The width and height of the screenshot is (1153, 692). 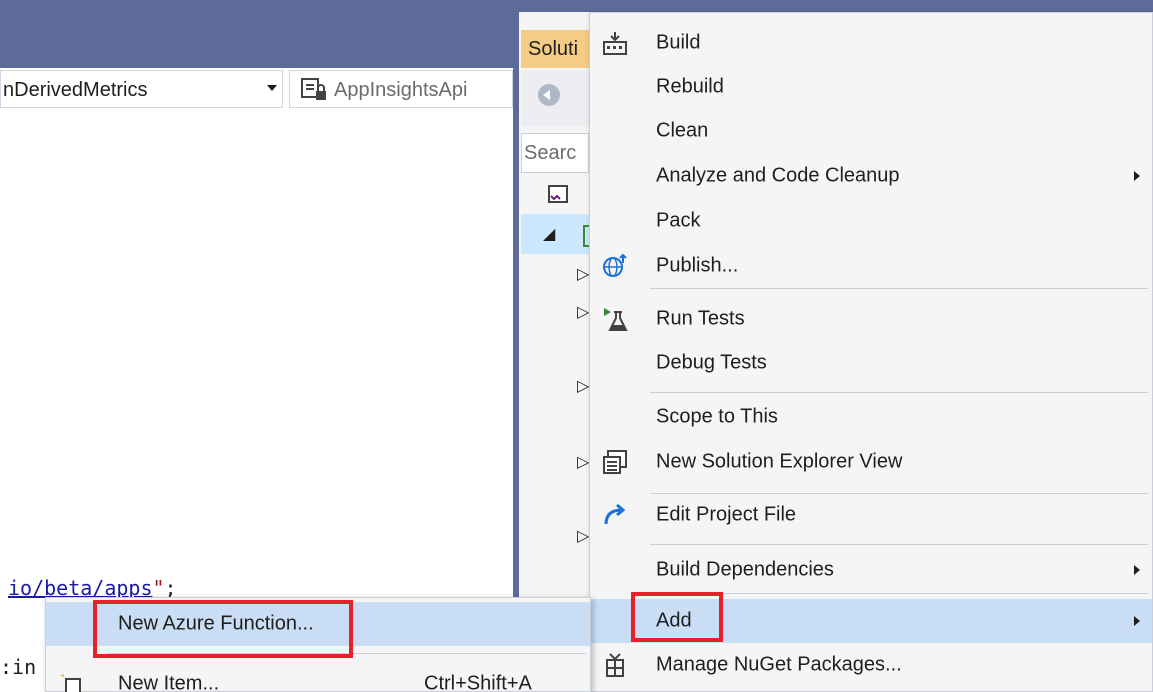 I want to click on menu-item-label: Analyze and Code Cleanup, so click(x=778, y=175).